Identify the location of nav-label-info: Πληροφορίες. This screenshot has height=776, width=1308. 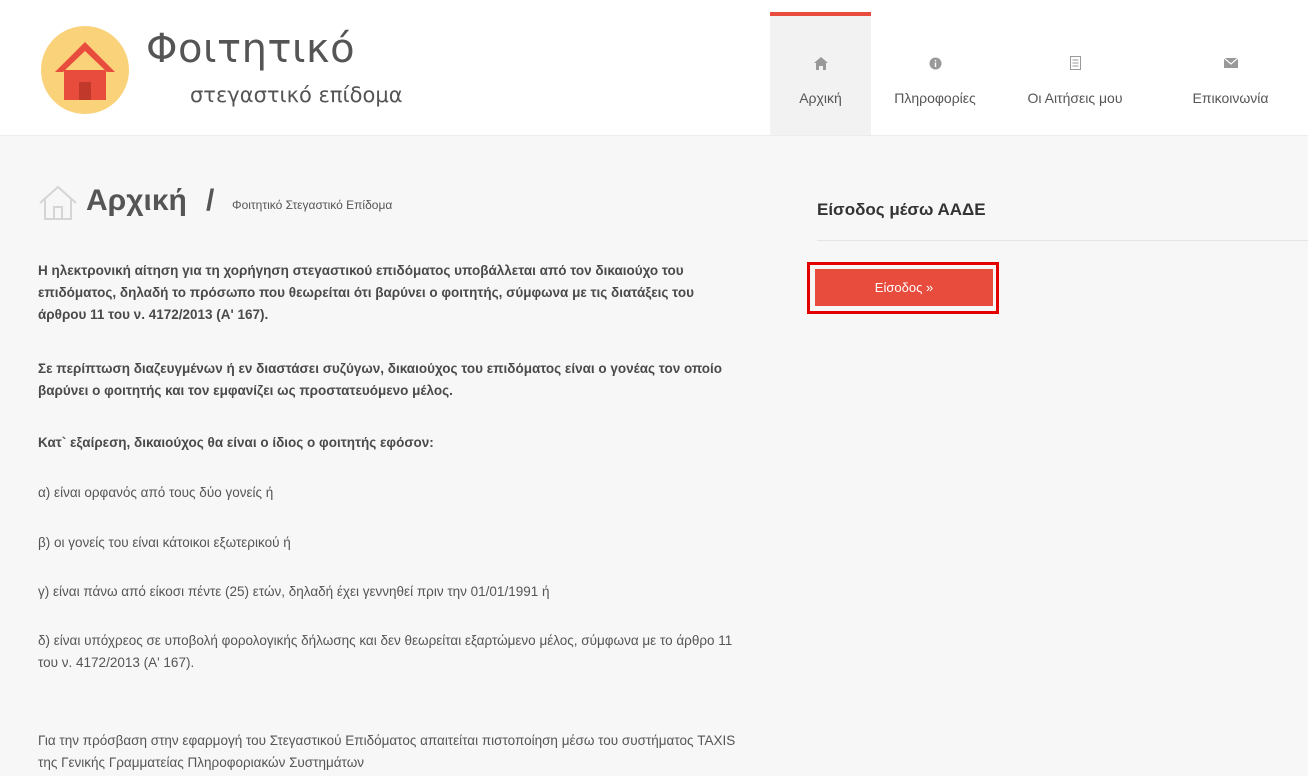
(935, 98).